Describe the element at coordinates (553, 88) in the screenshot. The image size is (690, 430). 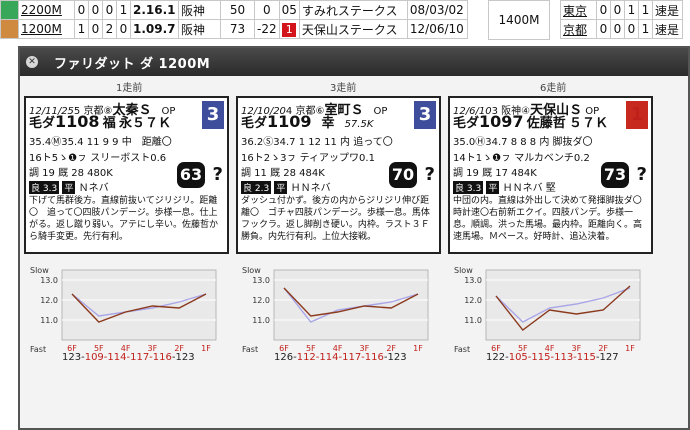
I see `column-header-6: 6走前` at that location.